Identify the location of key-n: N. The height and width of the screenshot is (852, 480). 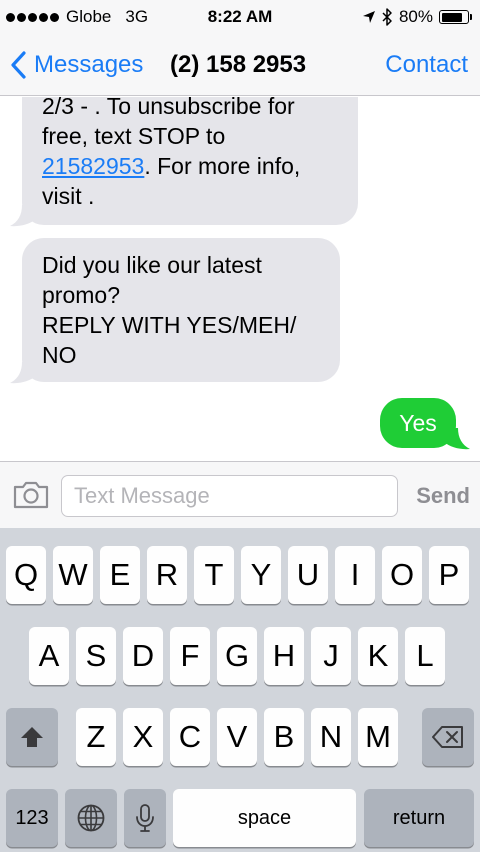
(331, 737).